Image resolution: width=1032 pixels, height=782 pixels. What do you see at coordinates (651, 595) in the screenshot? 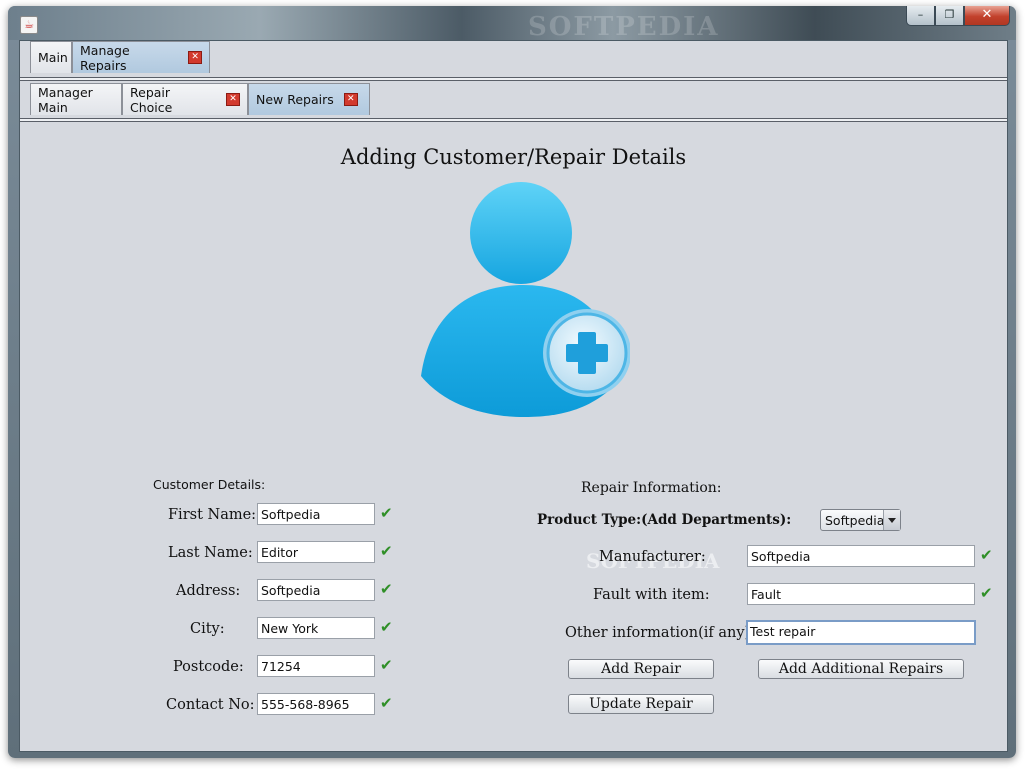
I see `fault-label: Fault with item:` at bounding box center [651, 595].